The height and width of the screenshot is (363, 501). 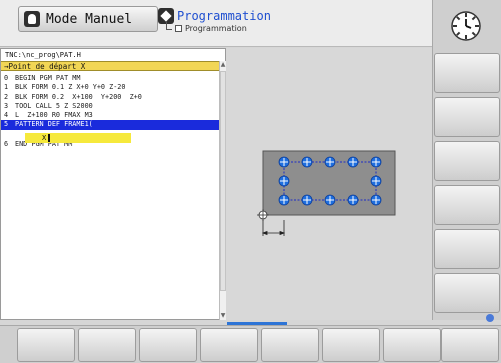 I want to click on program-subtitle: Programmation, so click(x=206, y=27).